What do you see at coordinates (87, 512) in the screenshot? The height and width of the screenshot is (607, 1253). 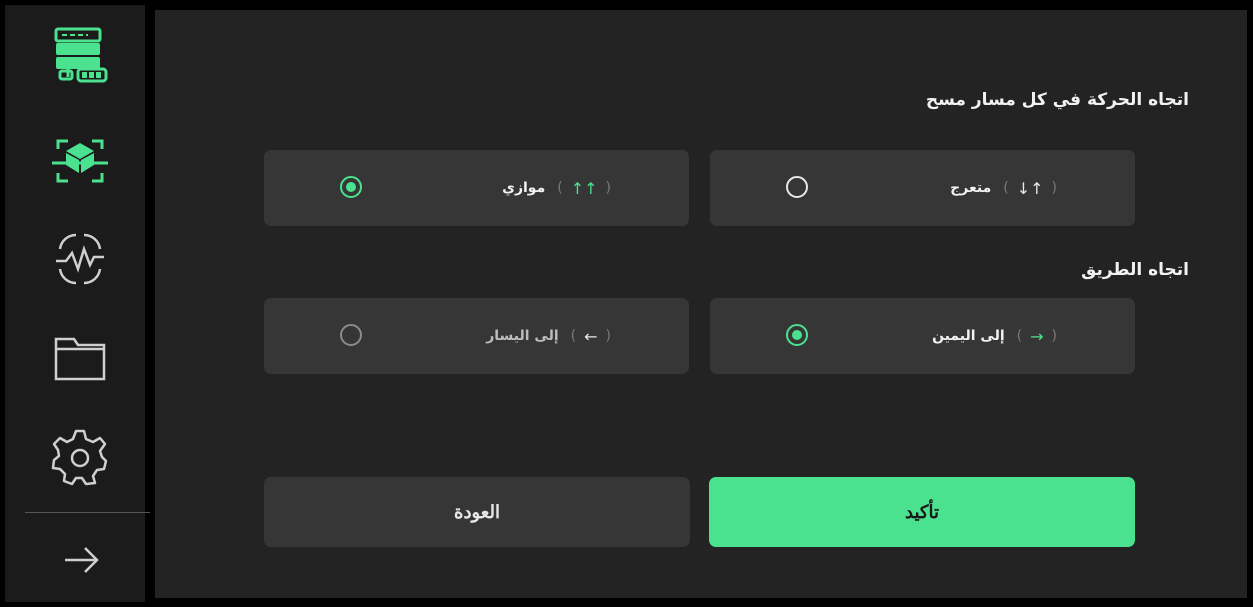 I see `sidebar-divider` at bounding box center [87, 512].